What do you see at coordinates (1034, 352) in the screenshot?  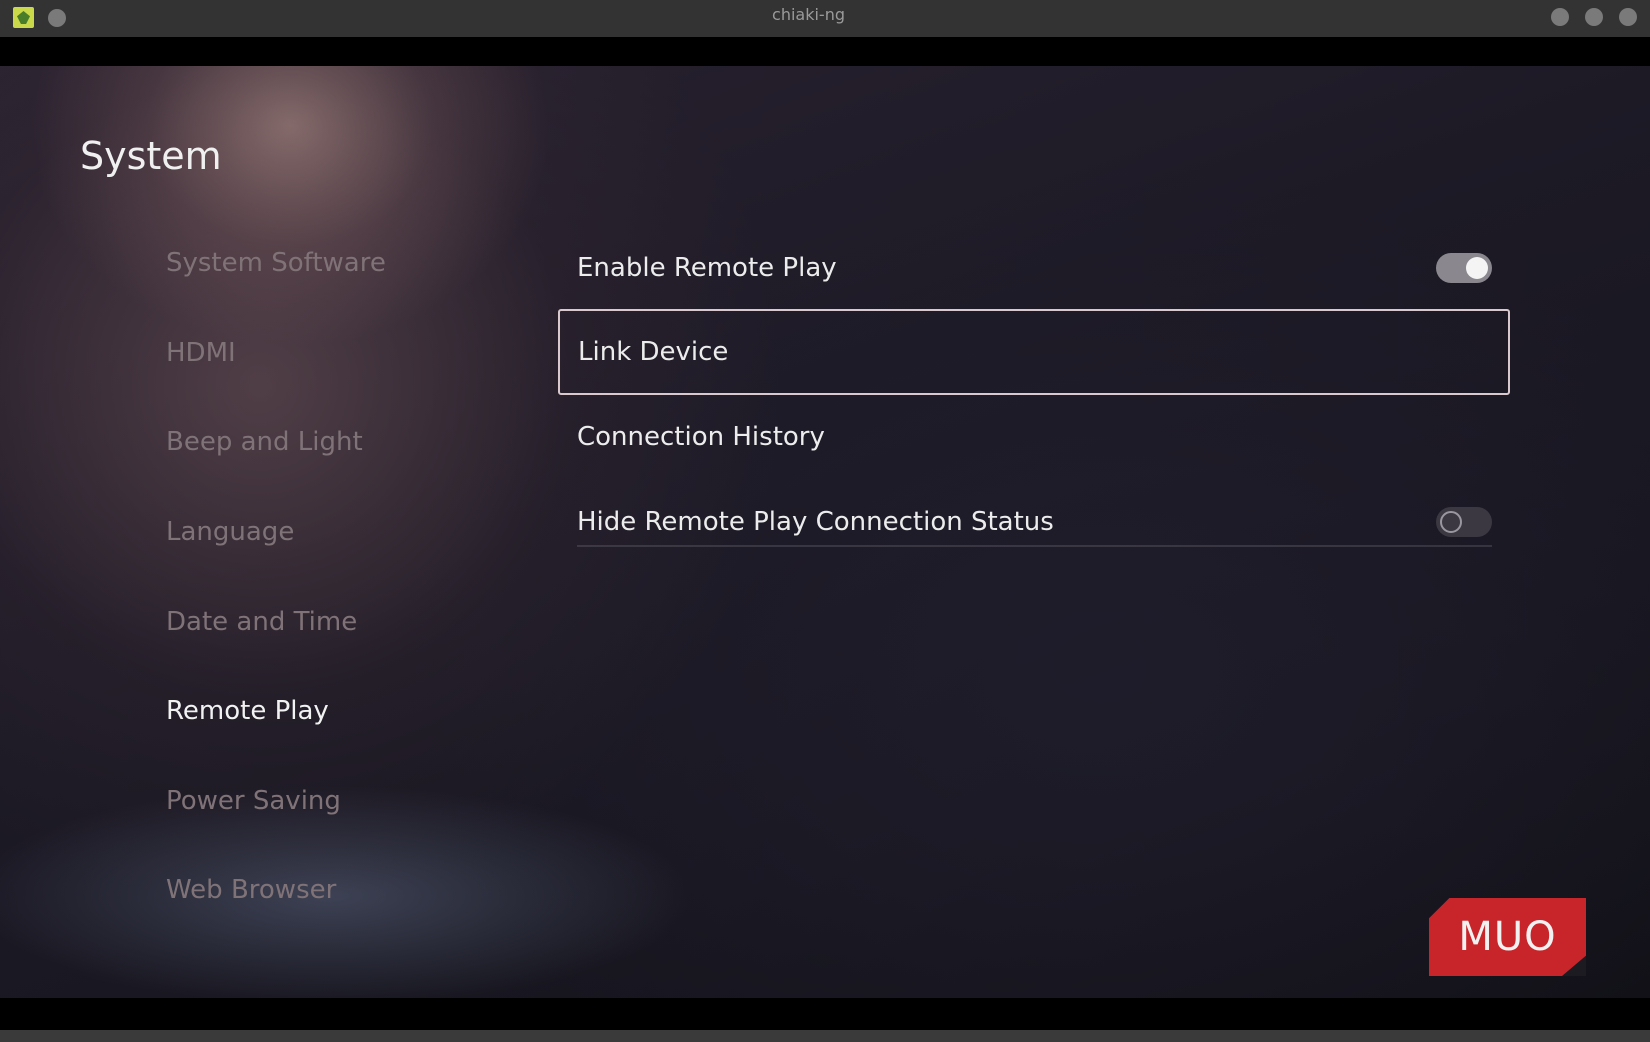 I see `setting-link-device: Link Device` at bounding box center [1034, 352].